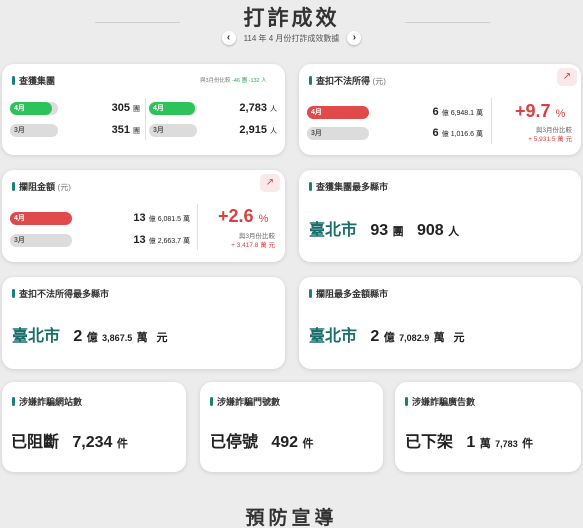 The width and height of the screenshot is (583, 528). I want to click on card-title: 涉嫌詐騙網站數, so click(47, 401).